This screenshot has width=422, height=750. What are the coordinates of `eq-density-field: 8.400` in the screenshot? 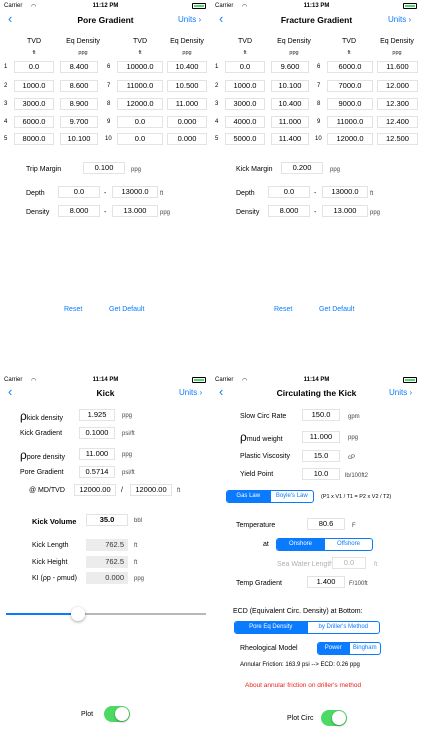 It's located at (79, 67).